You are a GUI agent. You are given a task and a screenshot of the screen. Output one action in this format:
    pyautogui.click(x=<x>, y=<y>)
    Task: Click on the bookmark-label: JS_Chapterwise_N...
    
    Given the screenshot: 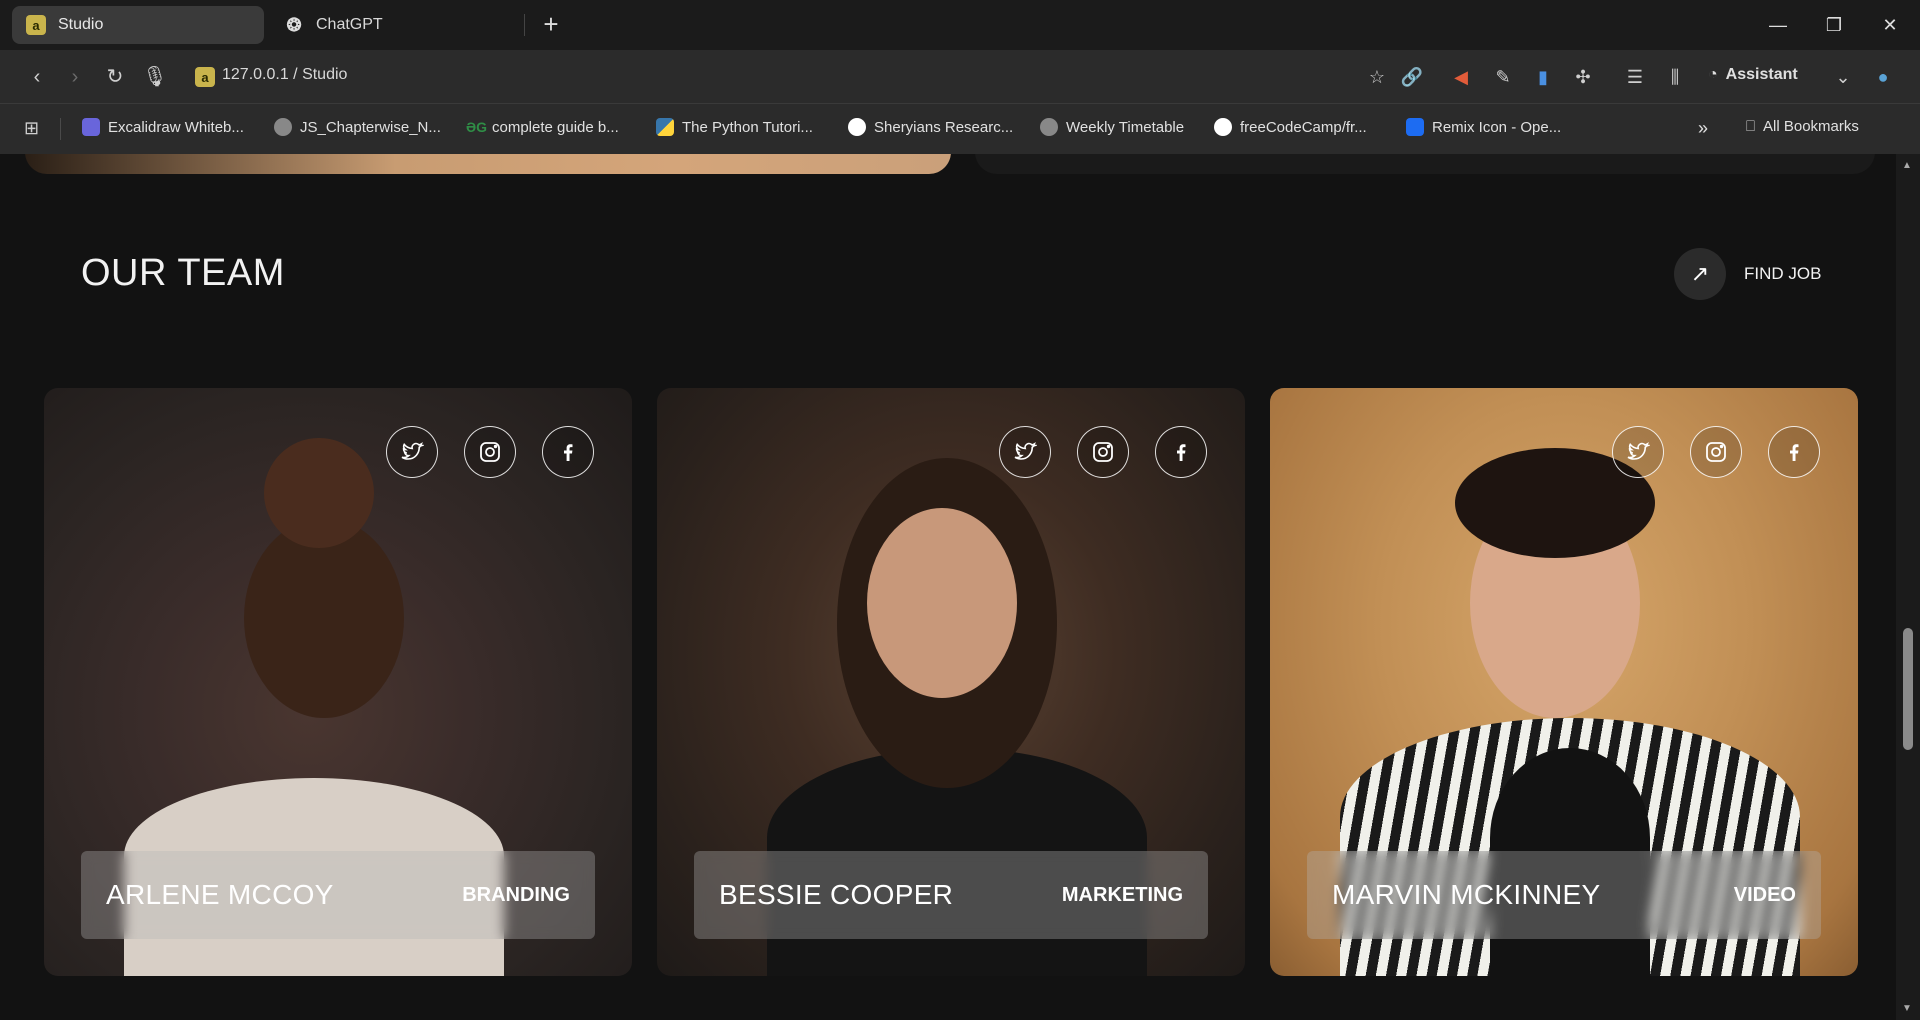 What is the action you would take?
    pyautogui.click(x=370, y=127)
    